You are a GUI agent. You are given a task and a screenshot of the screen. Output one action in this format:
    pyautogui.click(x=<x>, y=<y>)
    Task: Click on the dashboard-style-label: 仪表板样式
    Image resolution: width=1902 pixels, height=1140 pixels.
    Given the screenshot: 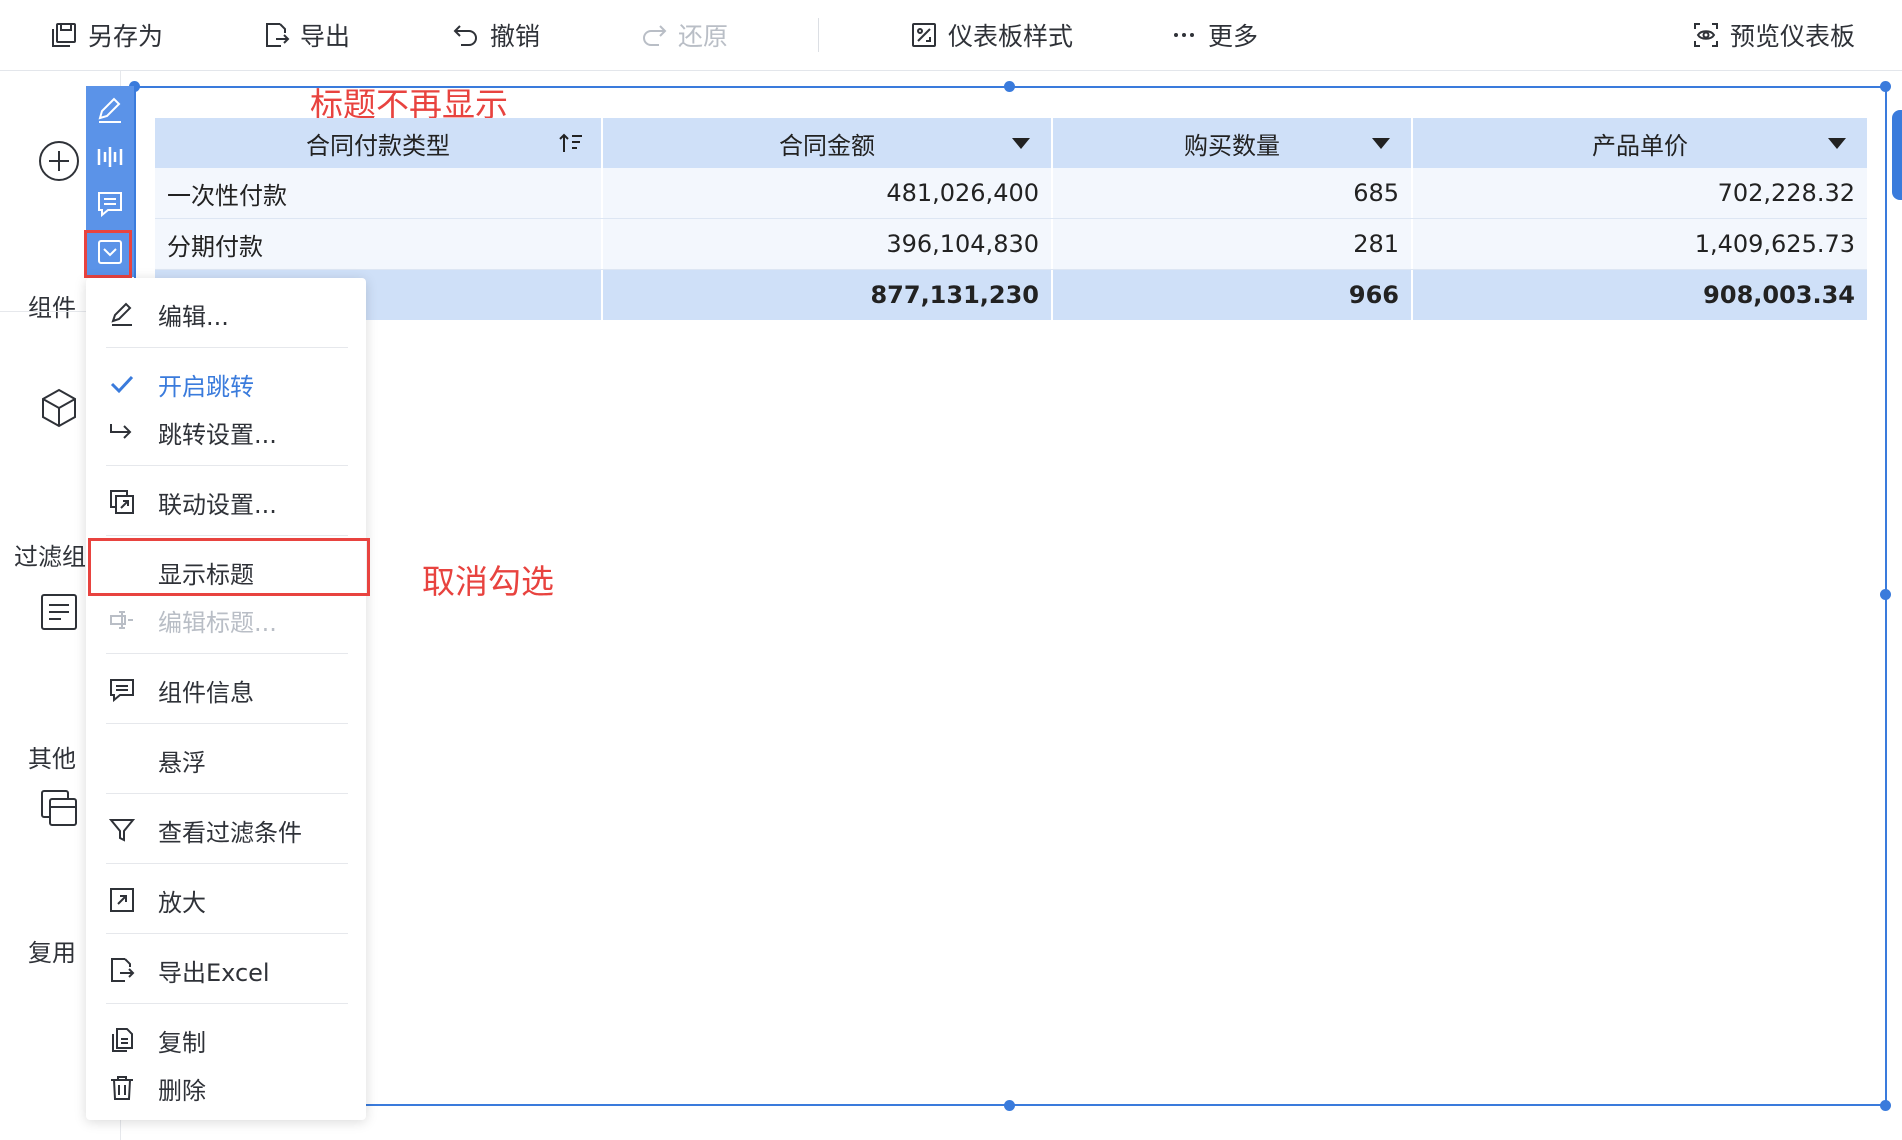 What is the action you would take?
    pyautogui.click(x=1011, y=36)
    